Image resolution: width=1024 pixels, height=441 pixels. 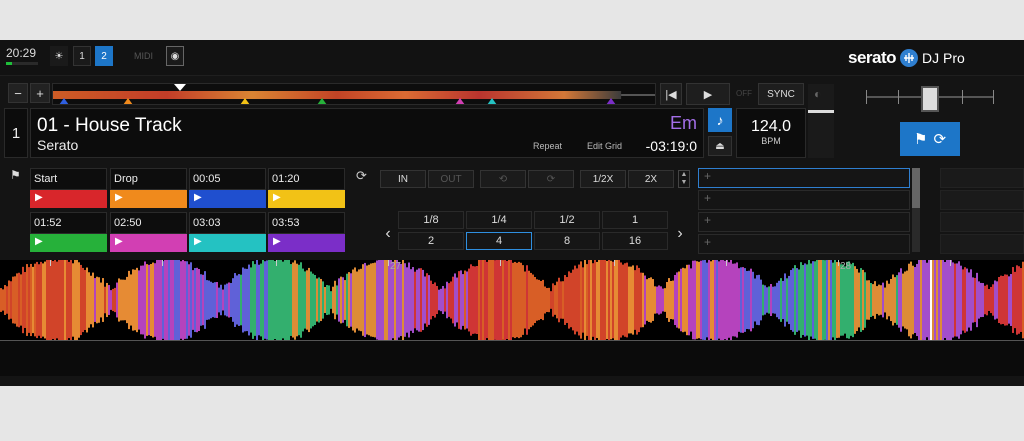 What do you see at coordinates (567, 241) in the screenshot?
I see `loop-size-button: 8` at bounding box center [567, 241].